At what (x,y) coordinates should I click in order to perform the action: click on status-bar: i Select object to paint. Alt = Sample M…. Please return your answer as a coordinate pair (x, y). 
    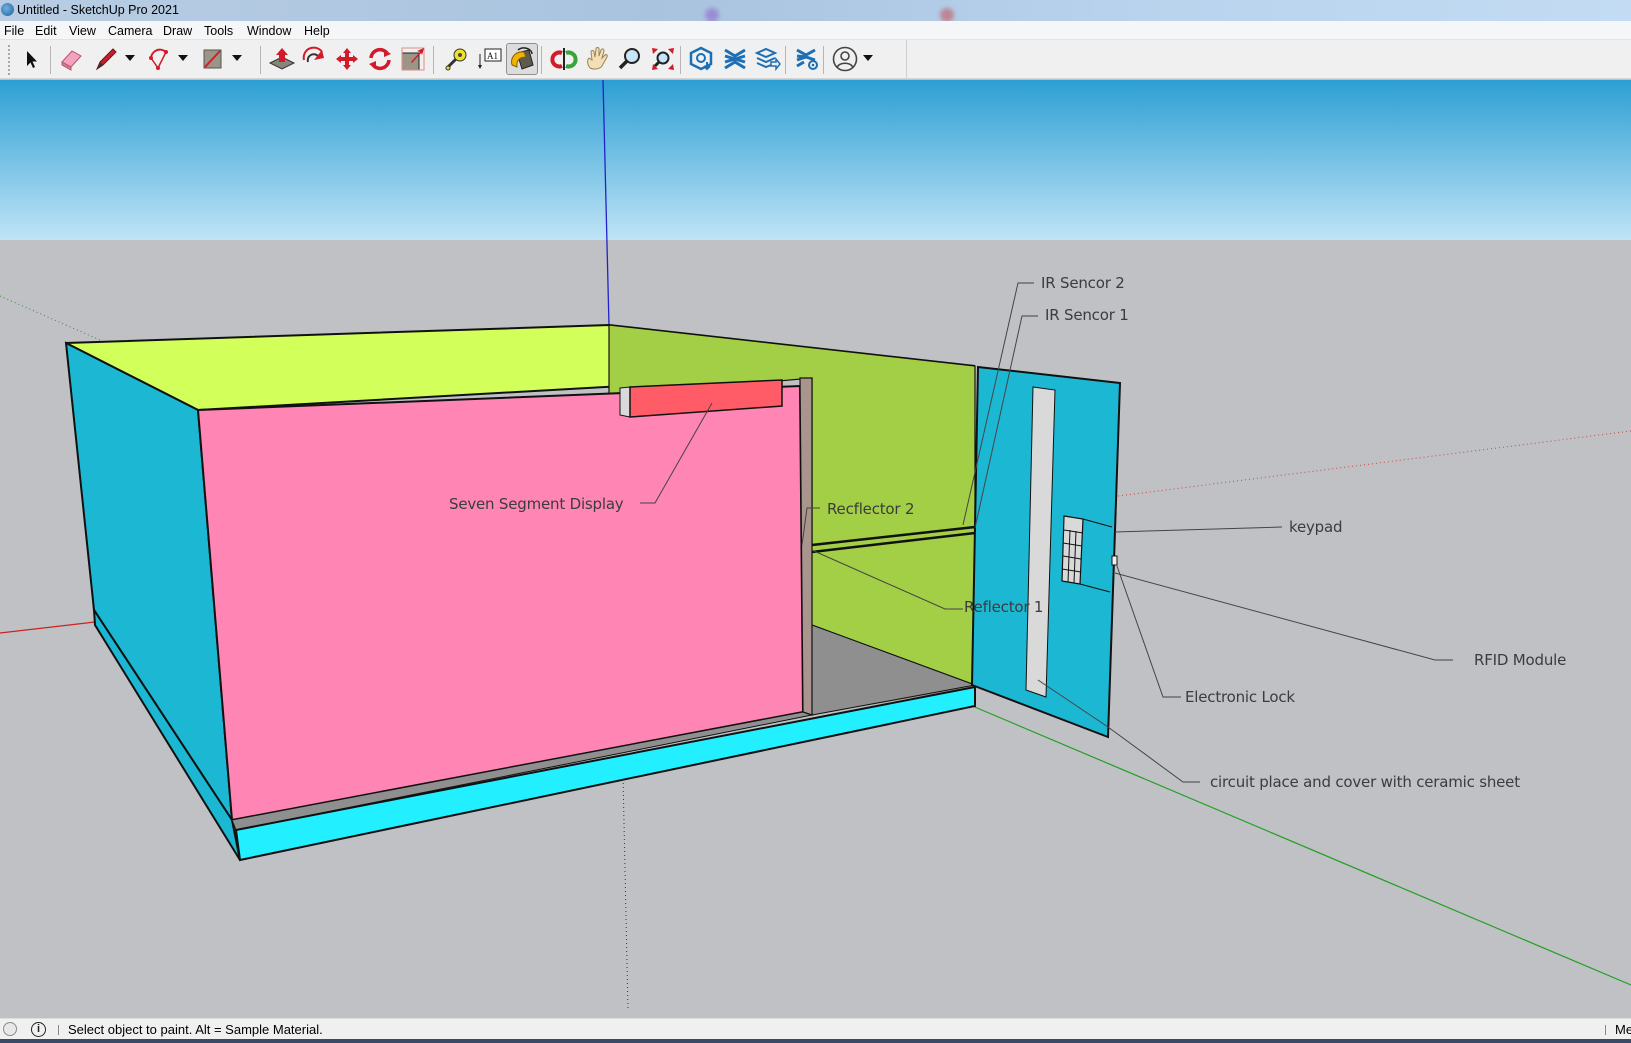
    Looking at the image, I should click on (815, 1028).